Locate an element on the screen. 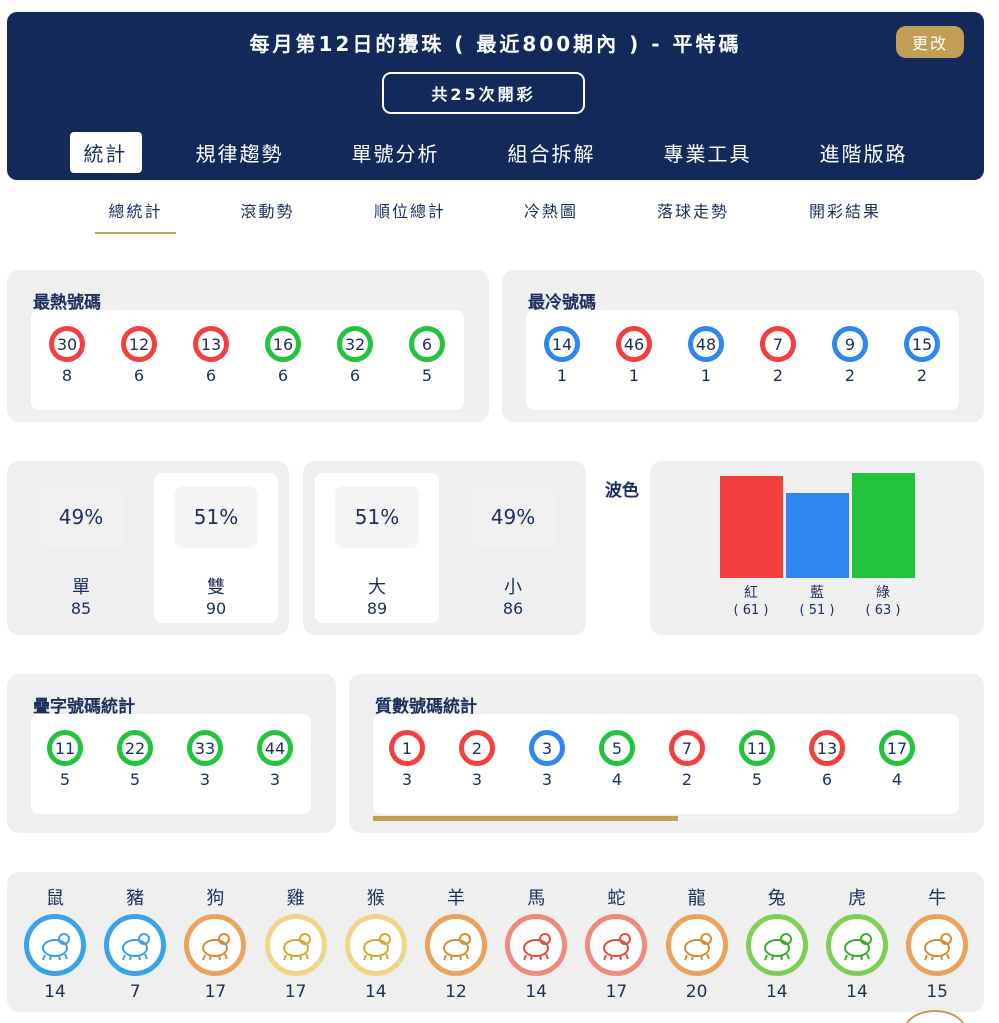 Image resolution: width=999 pixels, height=1023 pixels. number-ball: 9 is located at coordinates (850, 344).